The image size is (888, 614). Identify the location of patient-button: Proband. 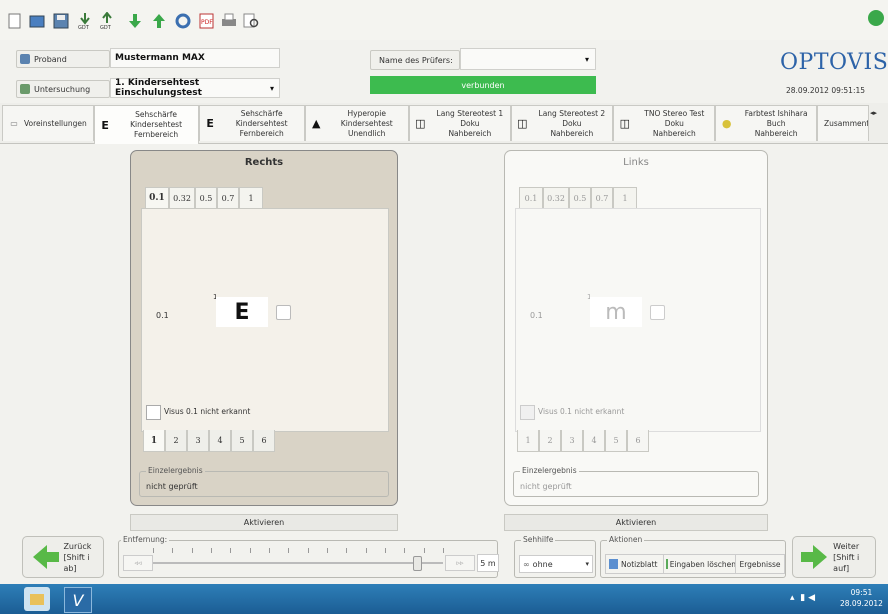
(63, 59).